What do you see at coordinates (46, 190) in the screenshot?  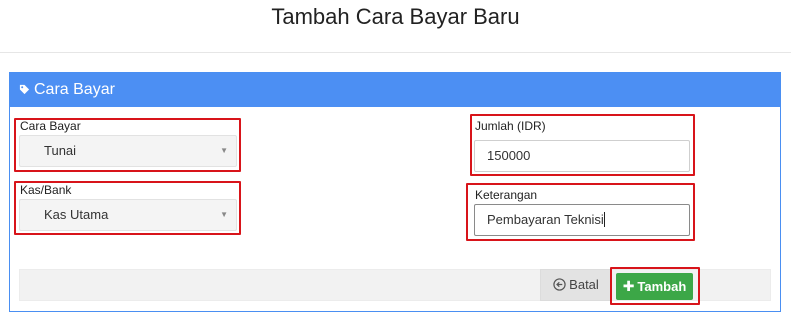 I see `kas-bank-label: Kas/Bank` at bounding box center [46, 190].